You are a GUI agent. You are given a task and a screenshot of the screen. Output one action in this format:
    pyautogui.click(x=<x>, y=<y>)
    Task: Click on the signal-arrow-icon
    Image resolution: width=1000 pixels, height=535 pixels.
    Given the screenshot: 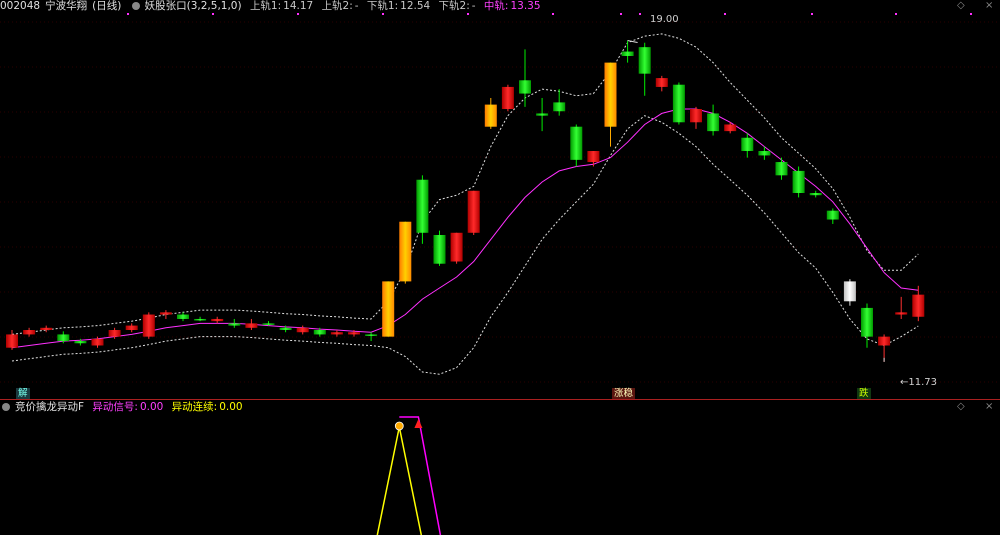 What is the action you would take?
    pyautogui.click(x=418, y=423)
    